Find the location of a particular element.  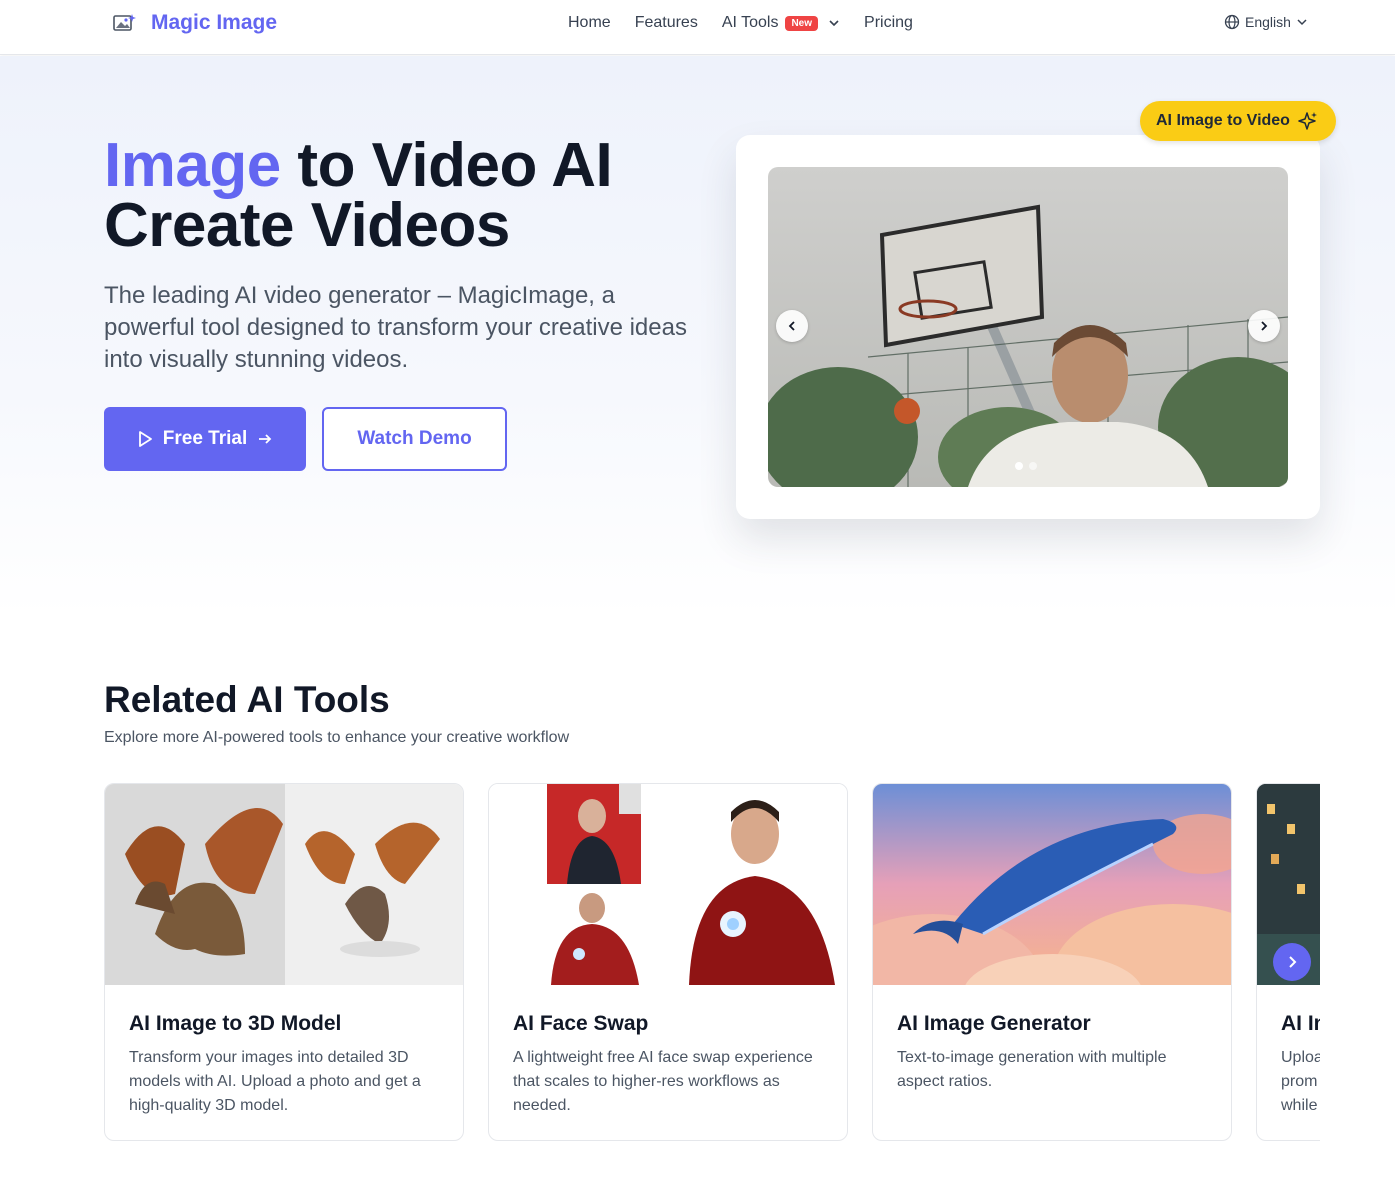

watch-demo-label: Watch Demo is located at coordinates (414, 438).